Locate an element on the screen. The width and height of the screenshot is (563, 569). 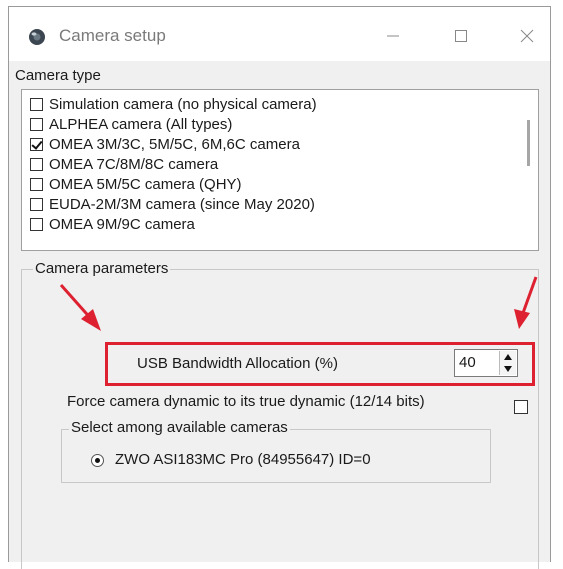
list-item-label: OMEA 7C/8M/8C camera is located at coordinates (134, 164).